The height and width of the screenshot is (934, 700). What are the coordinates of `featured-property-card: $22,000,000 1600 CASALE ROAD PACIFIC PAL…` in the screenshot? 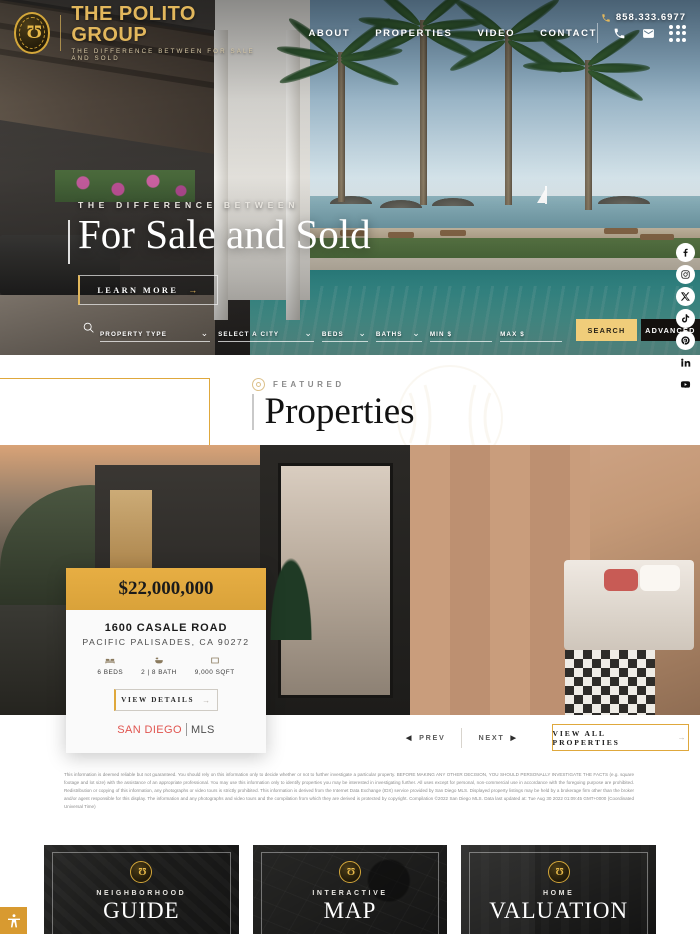 It's located at (166, 660).